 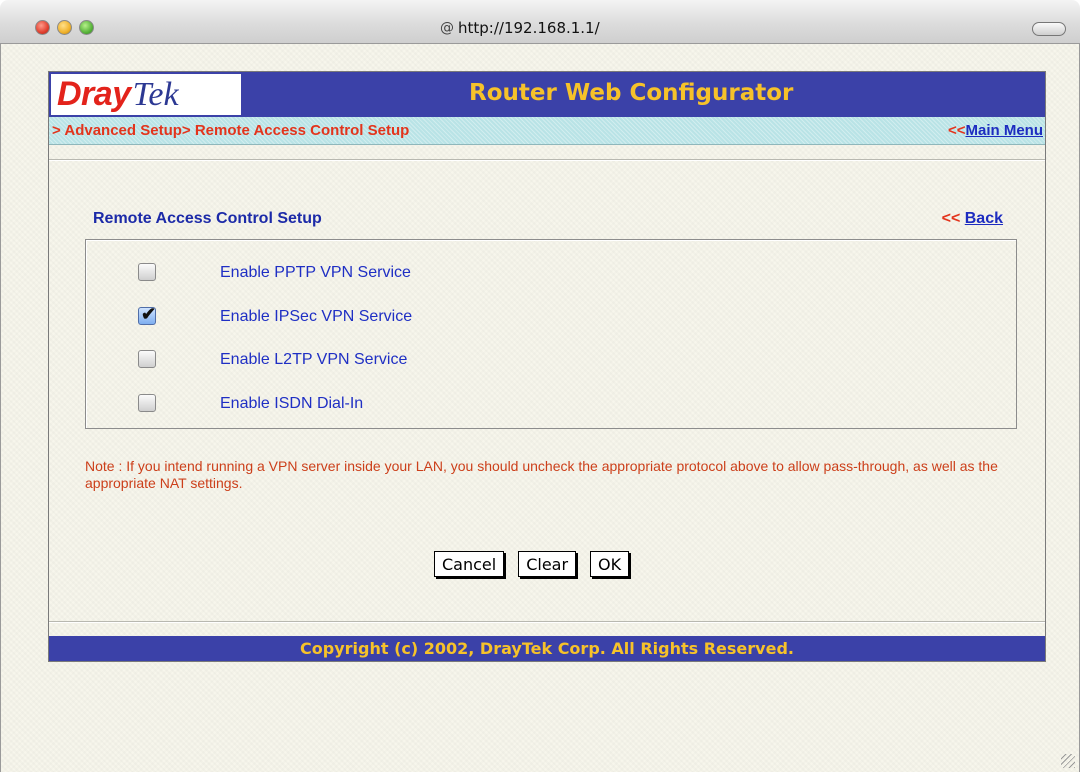 What do you see at coordinates (94, 94) in the screenshot?
I see `logo-text-dray: Dray` at bounding box center [94, 94].